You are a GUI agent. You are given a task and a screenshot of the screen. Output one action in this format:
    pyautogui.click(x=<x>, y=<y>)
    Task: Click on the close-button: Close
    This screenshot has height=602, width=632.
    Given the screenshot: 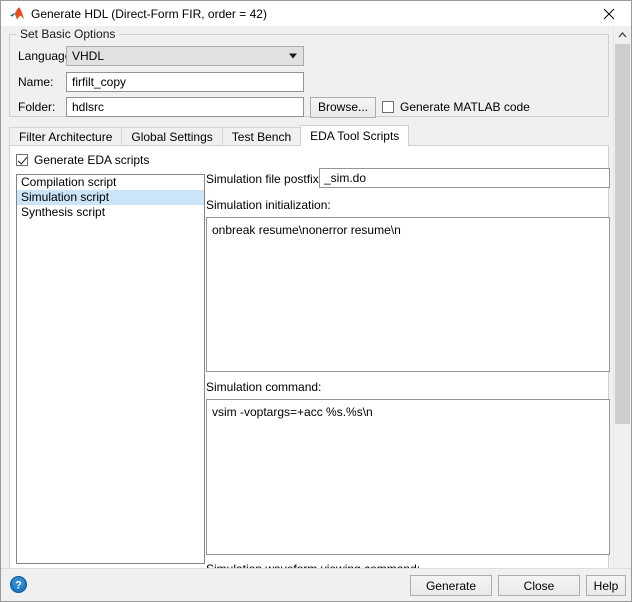 What is the action you would take?
    pyautogui.click(x=539, y=585)
    